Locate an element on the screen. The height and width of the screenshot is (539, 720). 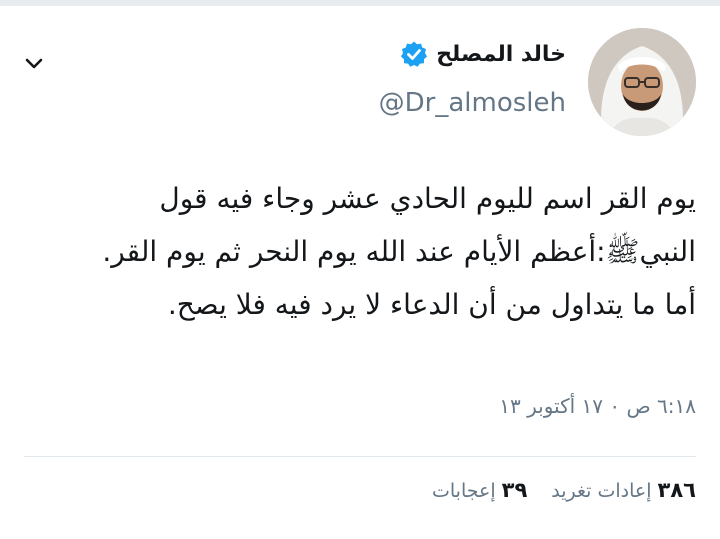
avatar is located at coordinates (642, 82).